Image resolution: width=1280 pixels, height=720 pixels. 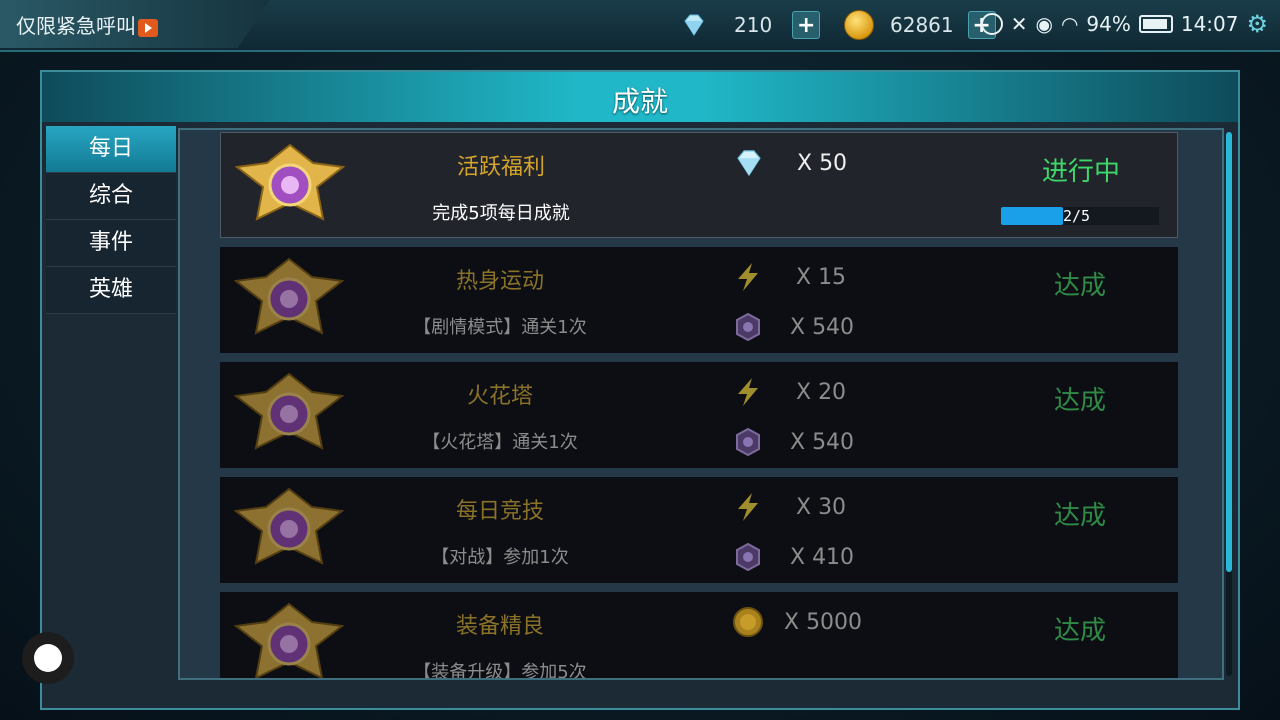 What do you see at coordinates (699, 185) in the screenshot?
I see `achievement-row: 活跃福利 完成5项每日成就 X 50 进行中 2/5` at bounding box center [699, 185].